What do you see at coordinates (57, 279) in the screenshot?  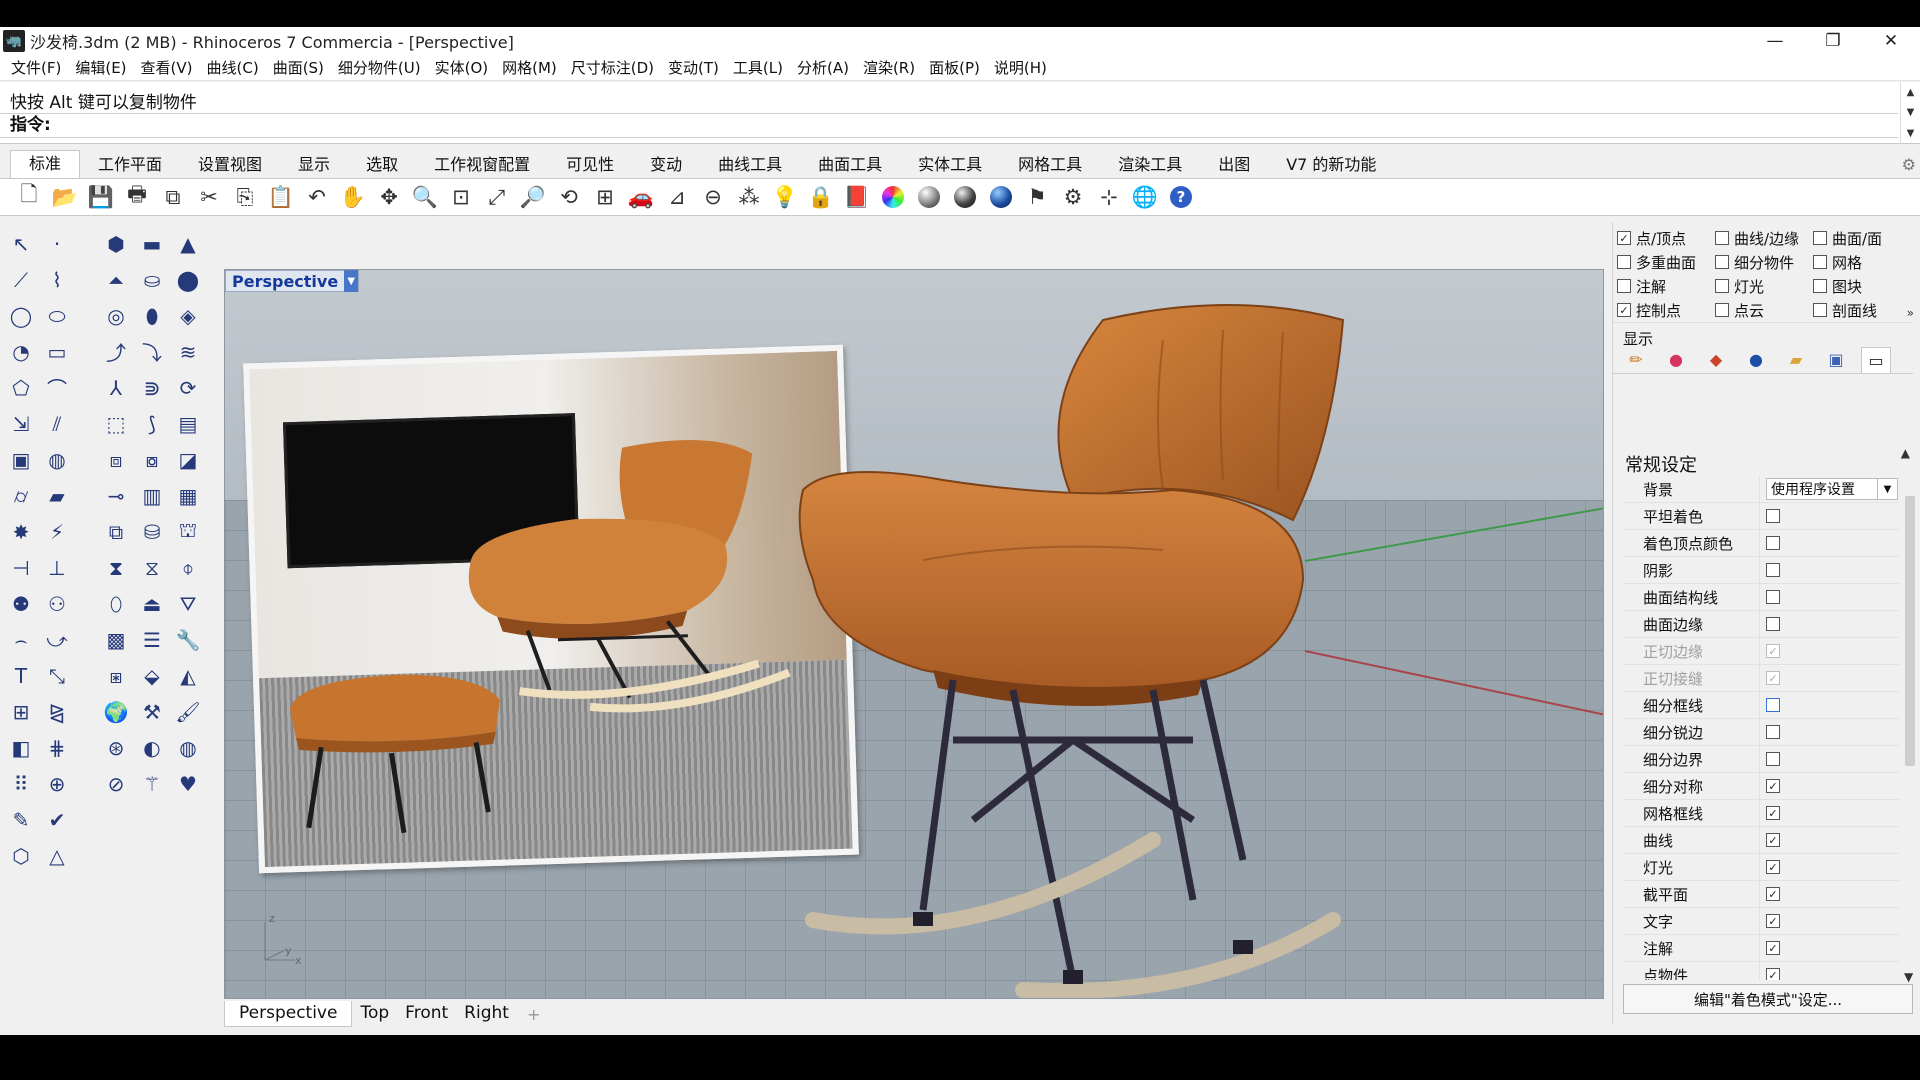 I see `curve-icon: ⌇` at bounding box center [57, 279].